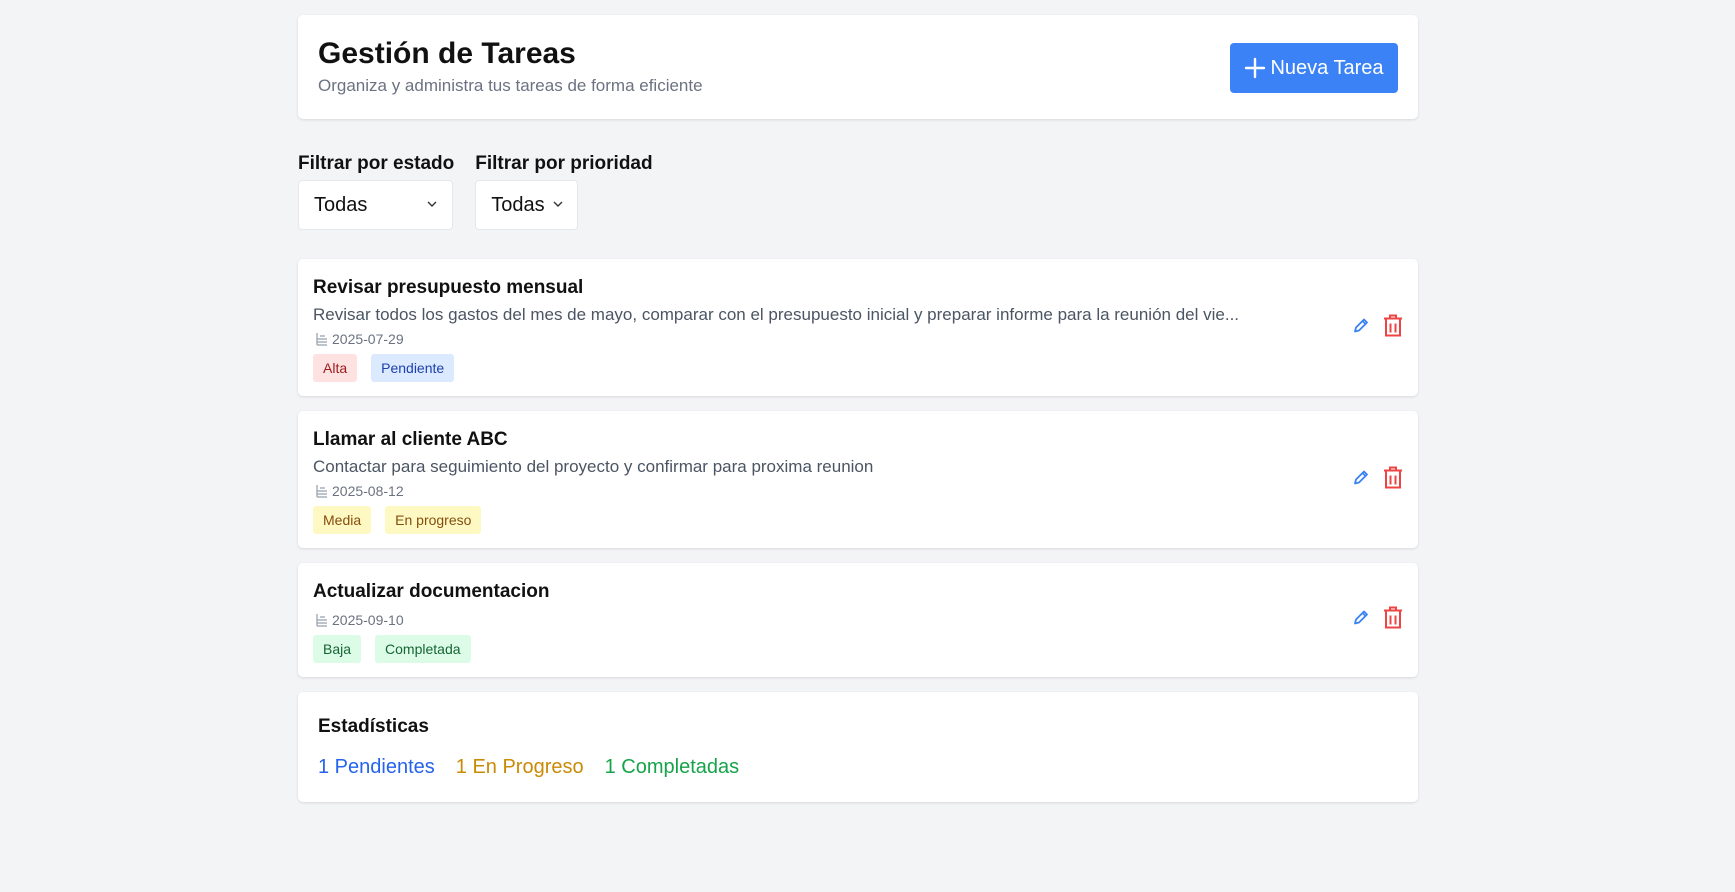 The height and width of the screenshot is (892, 1735). Describe the element at coordinates (858, 649) in the screenshot. I see `task-badges: Baja Completada` at that location.